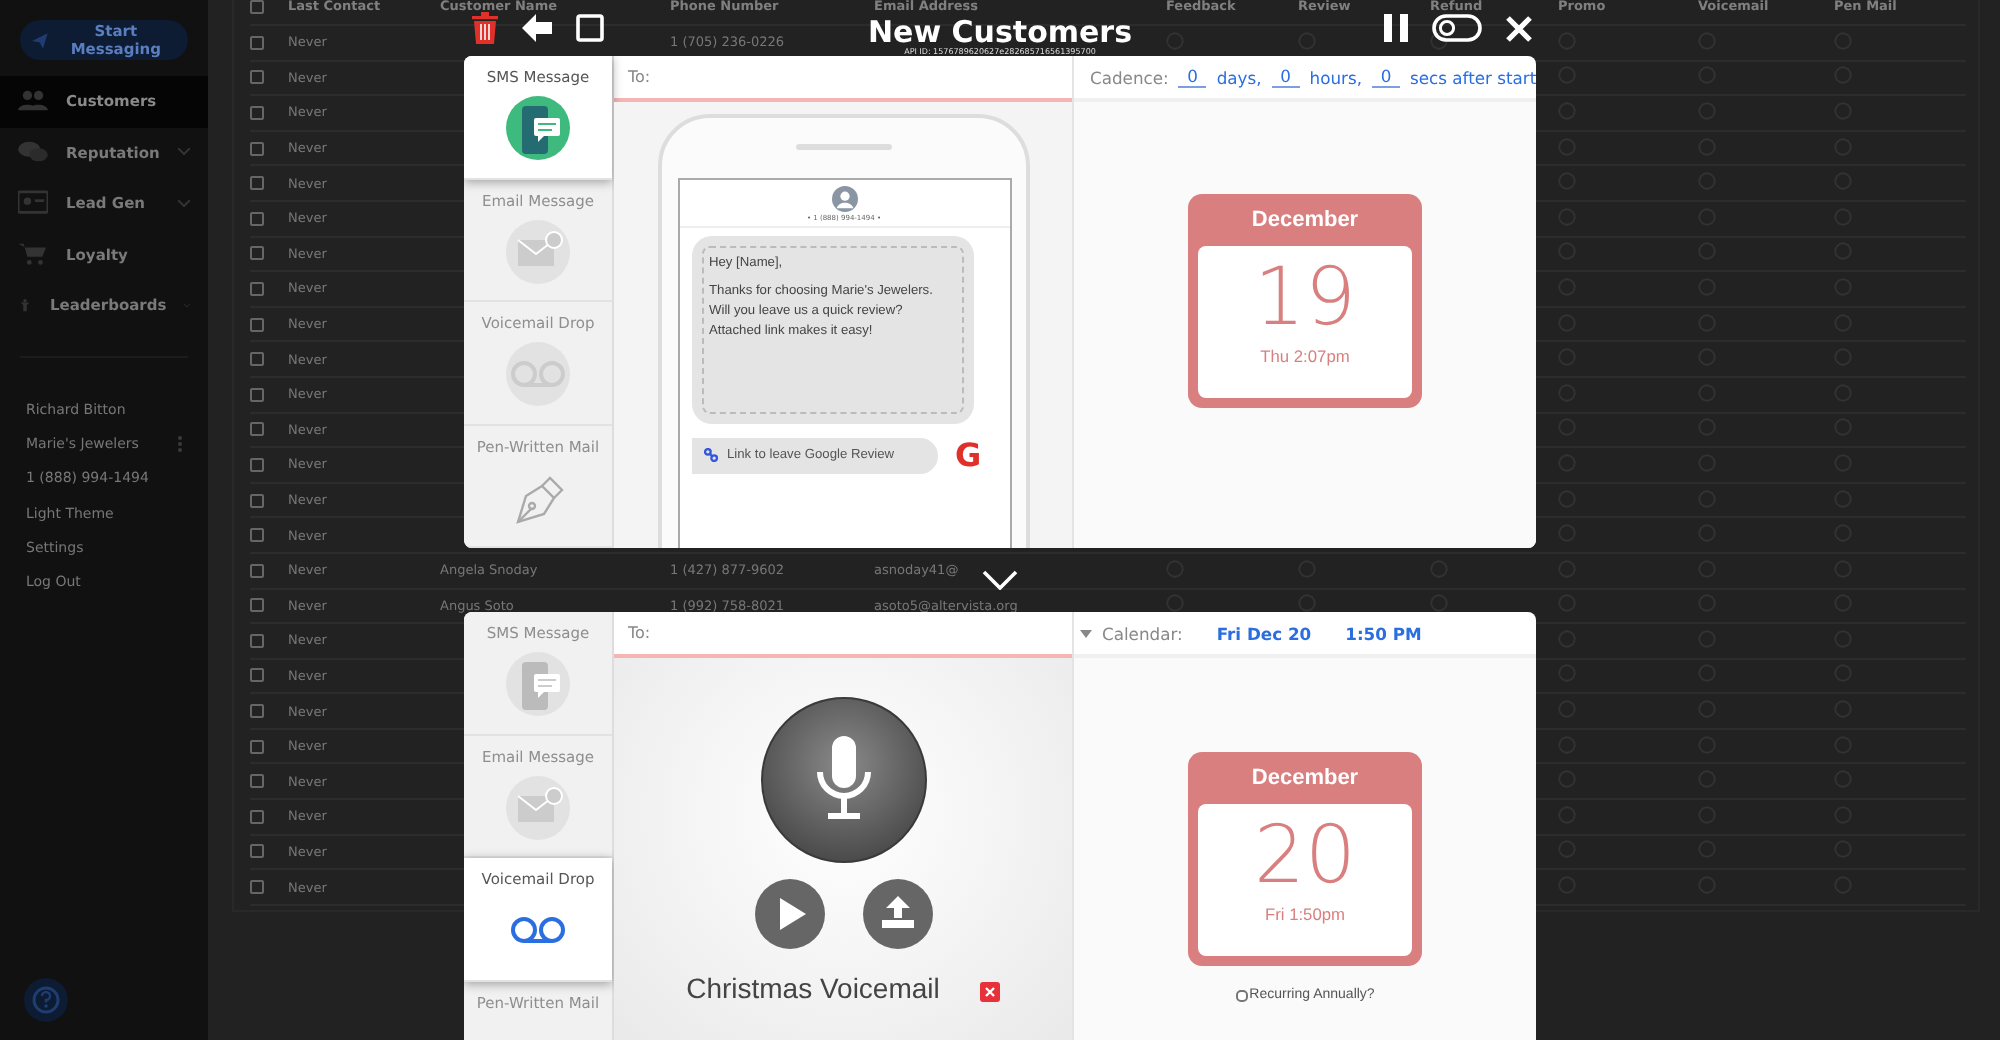 The width and height of the screenshot is (2000, 1040). What do you see at coordinates (537, 28) in the screenshot?
I see `back-arrow-icon` at bounding box center [537, 28].